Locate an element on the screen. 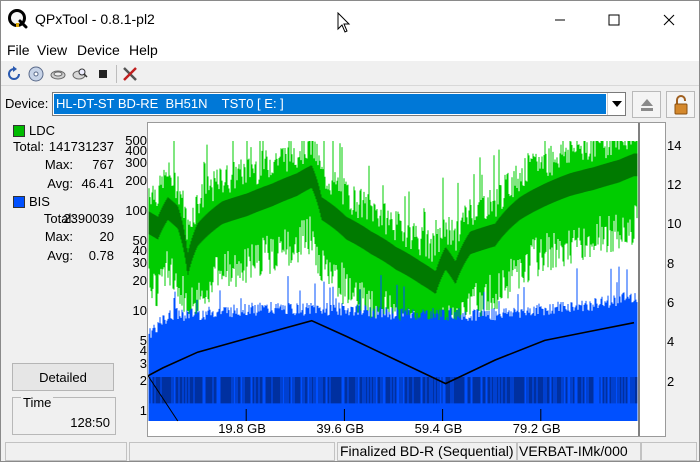 This screenshot has height=462, width=700. menu-help: Help is located at coordinates (143, 50).